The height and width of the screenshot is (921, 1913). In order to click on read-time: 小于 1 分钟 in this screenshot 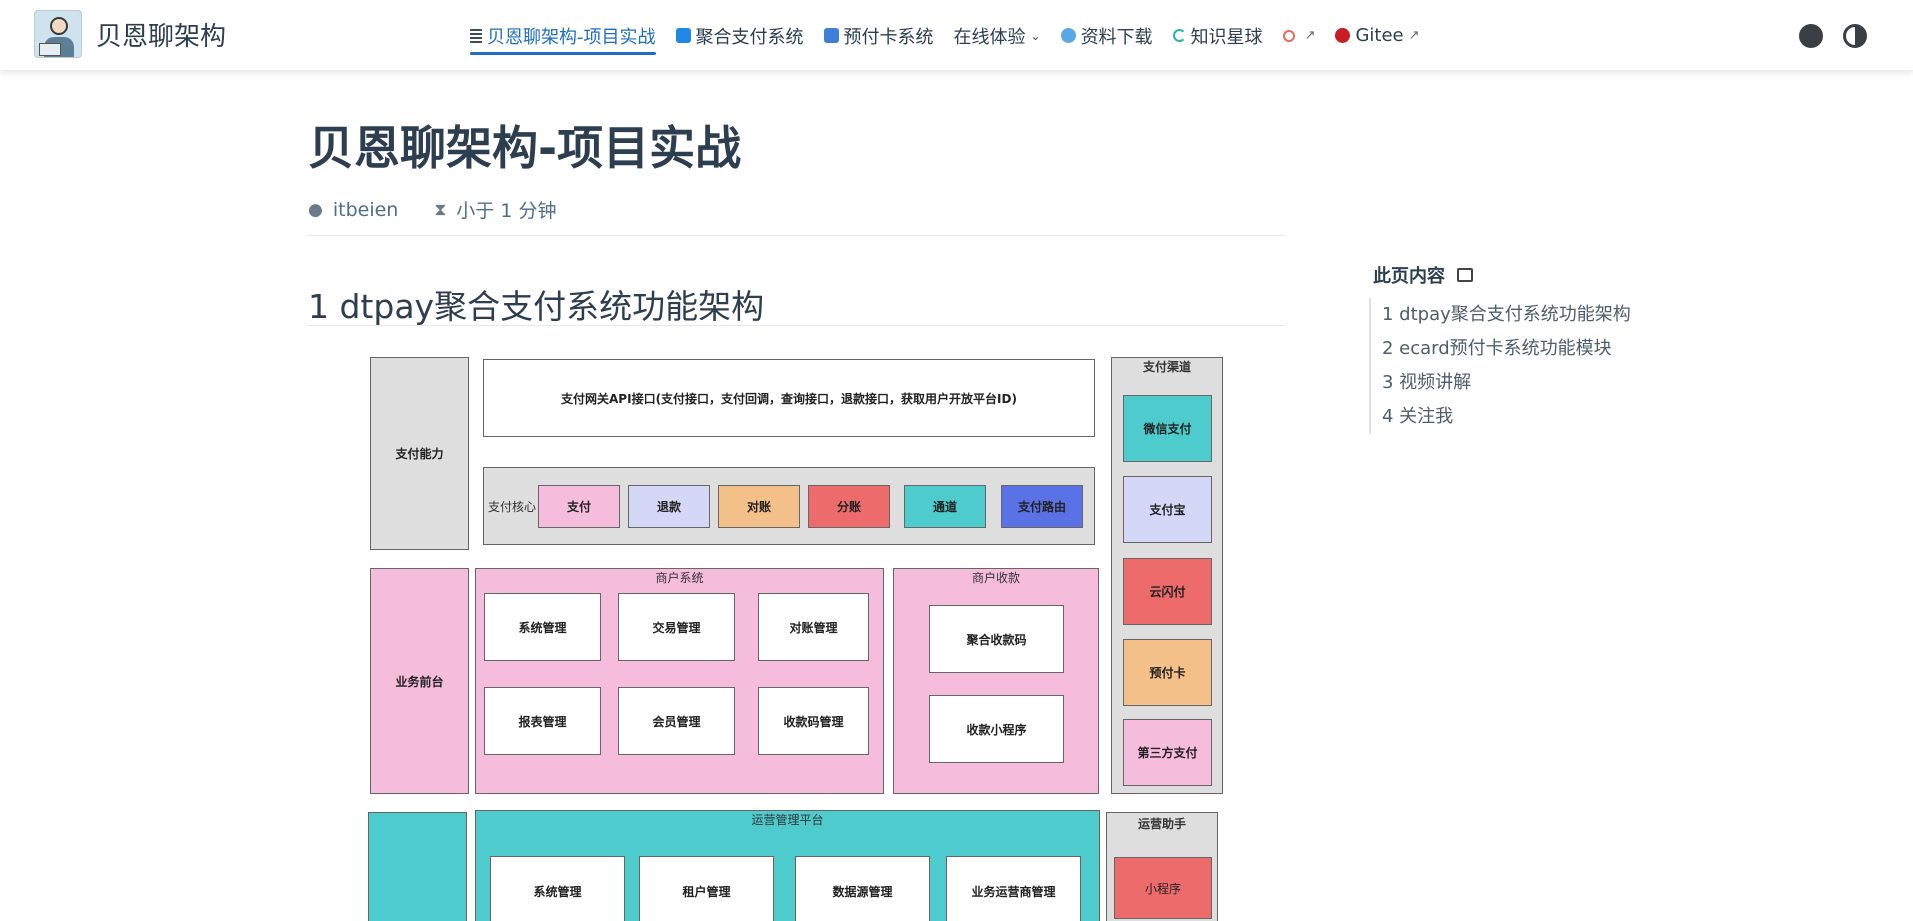, I will do `click(506, 211)`.